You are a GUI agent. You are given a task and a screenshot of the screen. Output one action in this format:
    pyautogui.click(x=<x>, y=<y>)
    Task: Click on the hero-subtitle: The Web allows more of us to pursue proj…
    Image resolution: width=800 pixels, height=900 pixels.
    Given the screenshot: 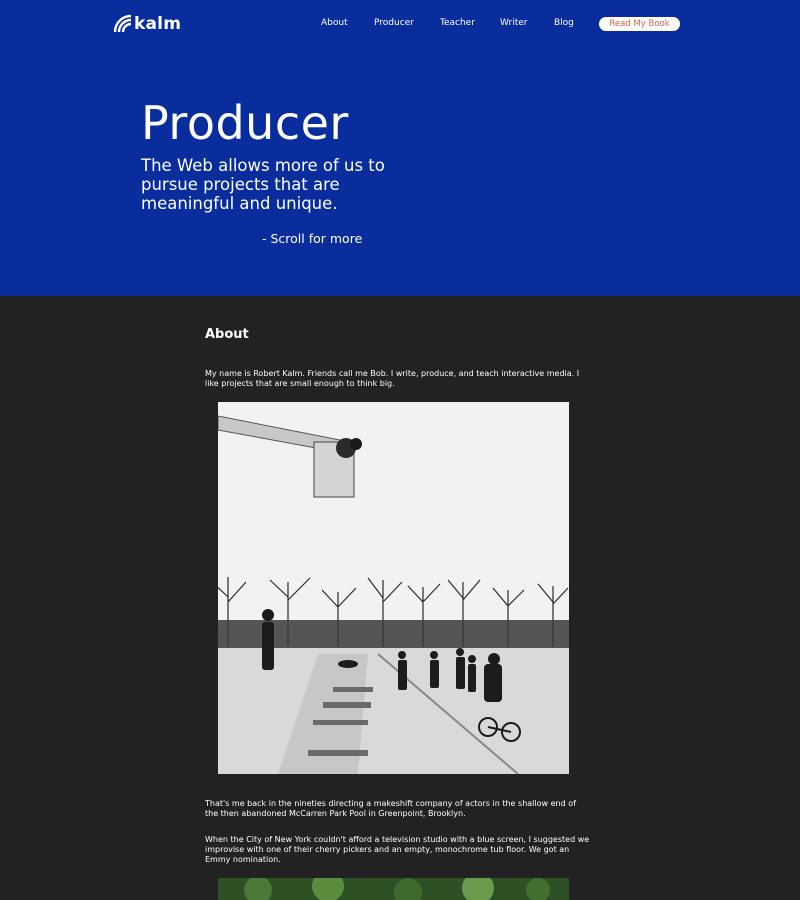 What is the action you would take?
    pyautogui.click(x=263, y=184)
    